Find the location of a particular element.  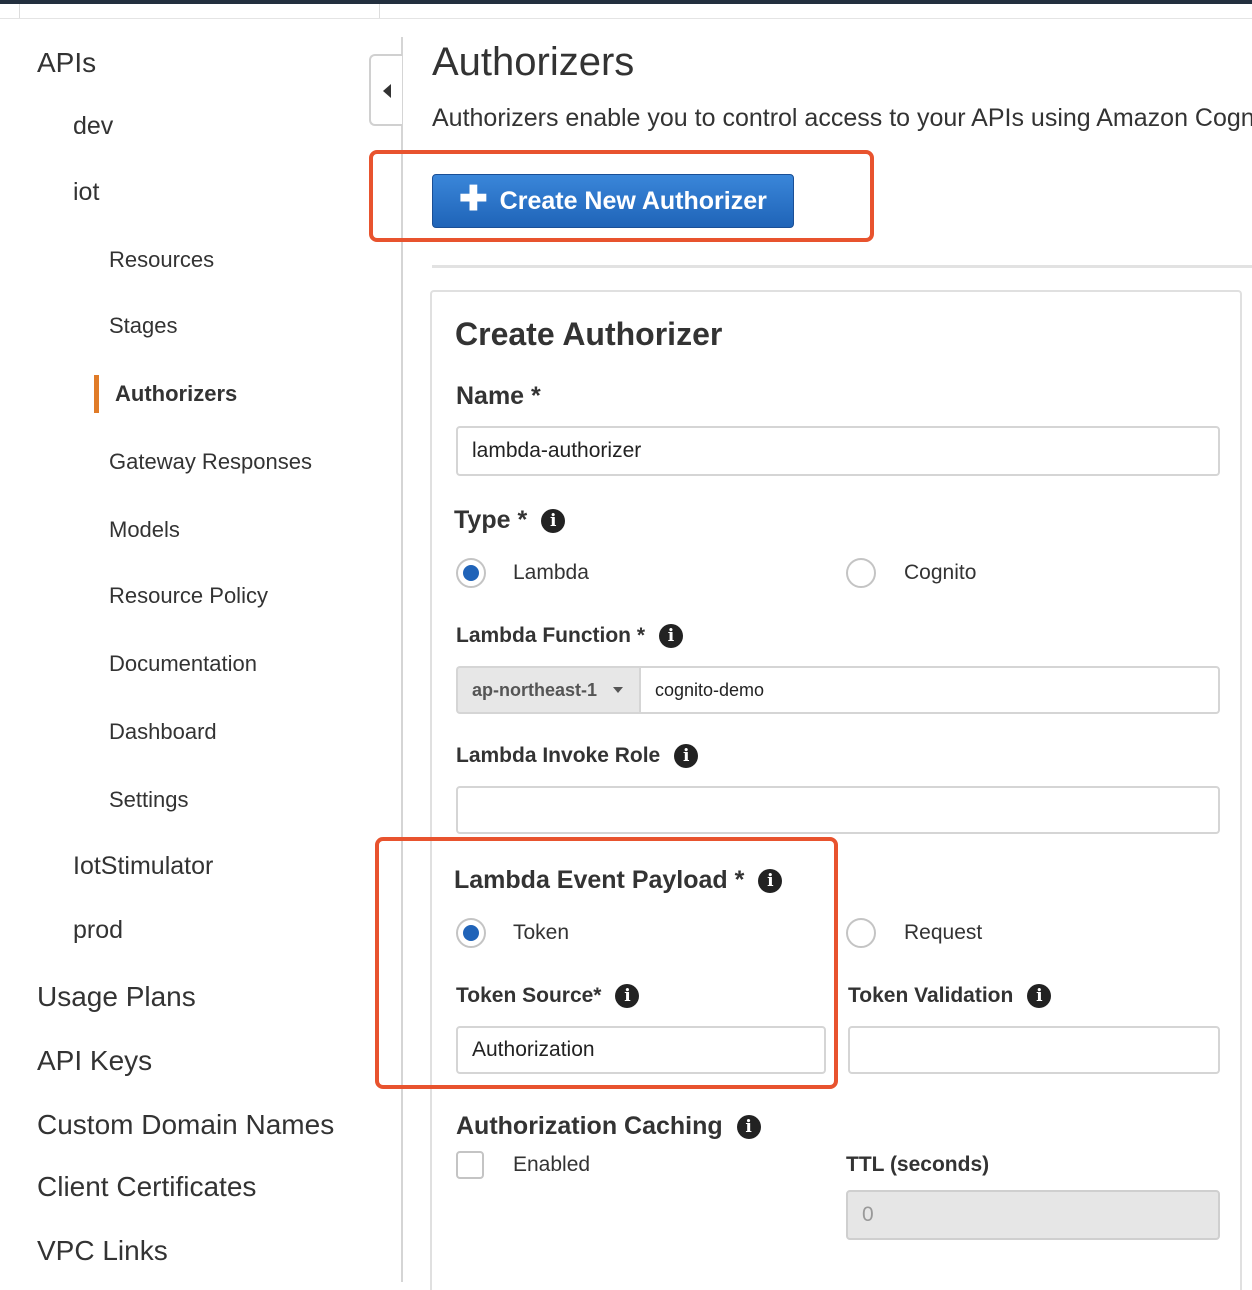

type-radio-lambda is located at coordinates (471, 573).